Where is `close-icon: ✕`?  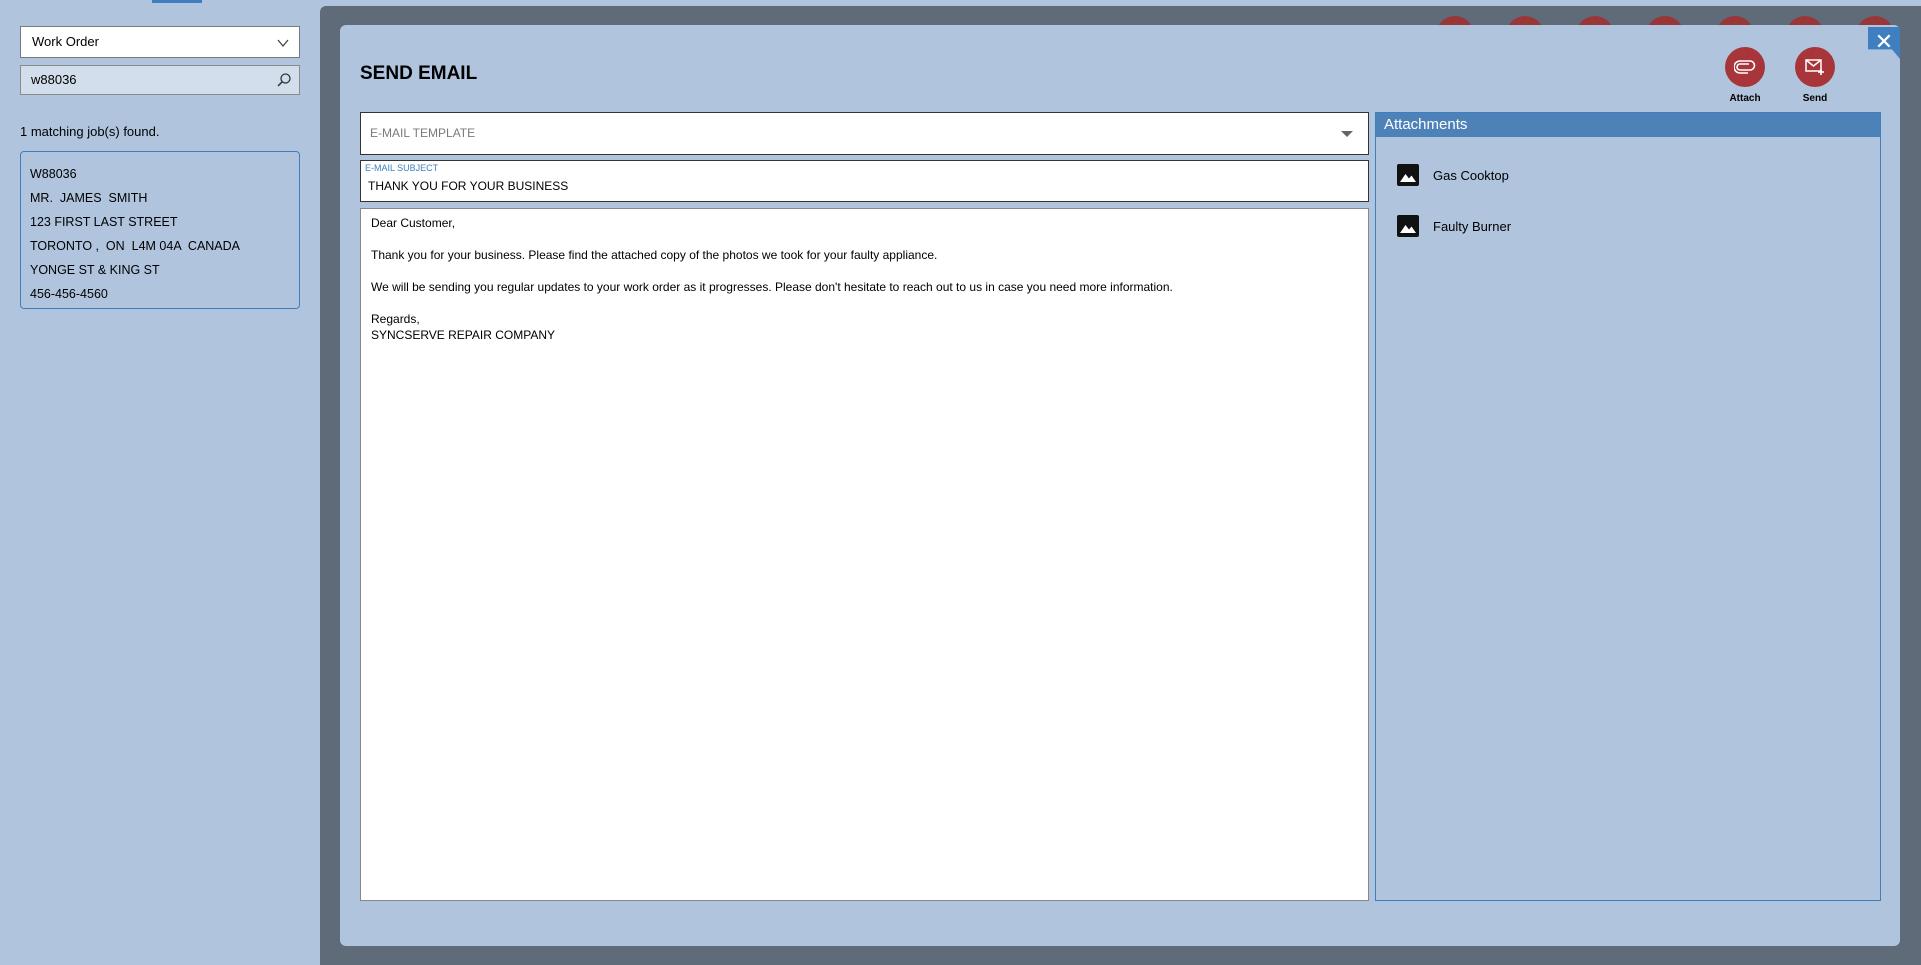
close-icon: ✕ is located at coordinates (1884, 41).